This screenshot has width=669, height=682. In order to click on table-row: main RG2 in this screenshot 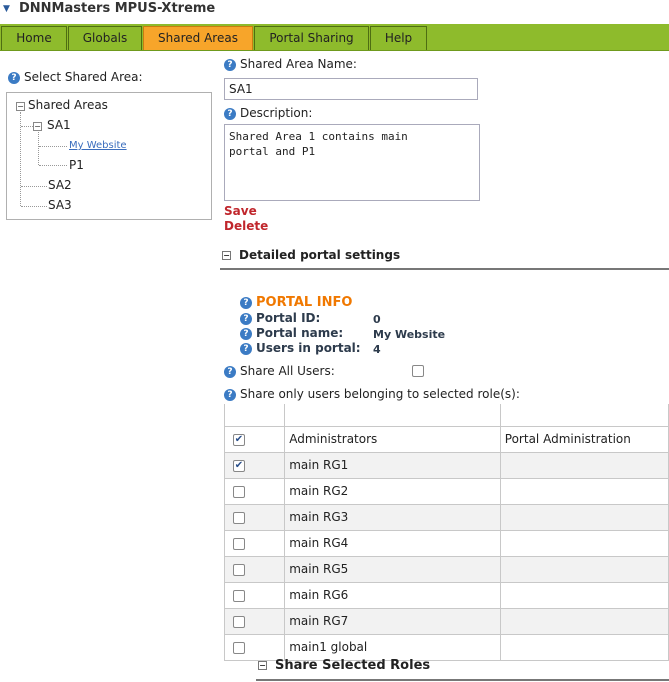, I will do `click(446, 491)`.